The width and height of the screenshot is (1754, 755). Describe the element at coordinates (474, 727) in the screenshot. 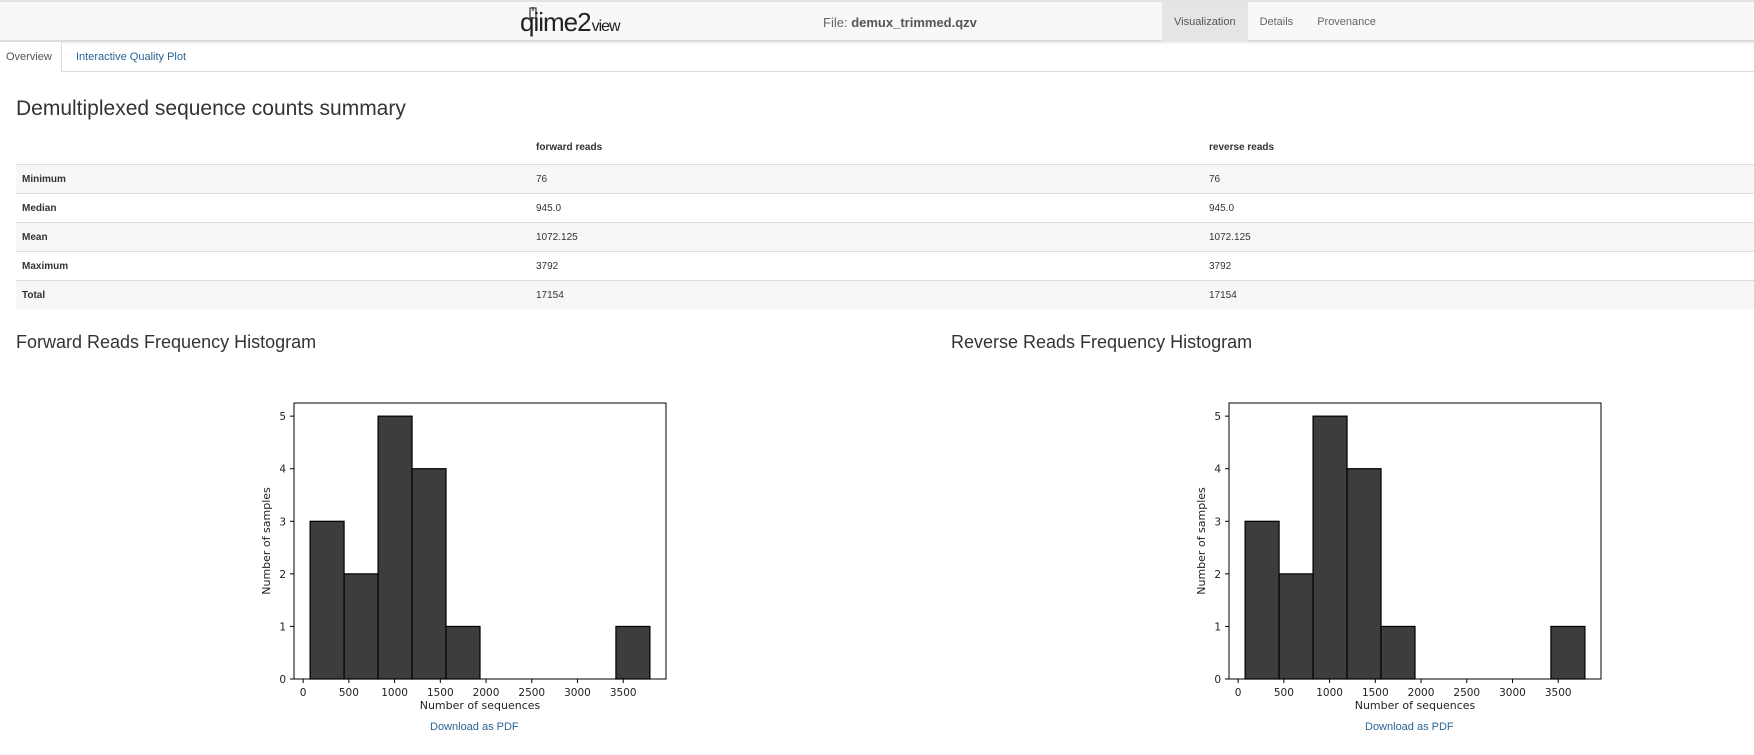

I see `forward-download-pdf-link: Download as PDF` at that location.